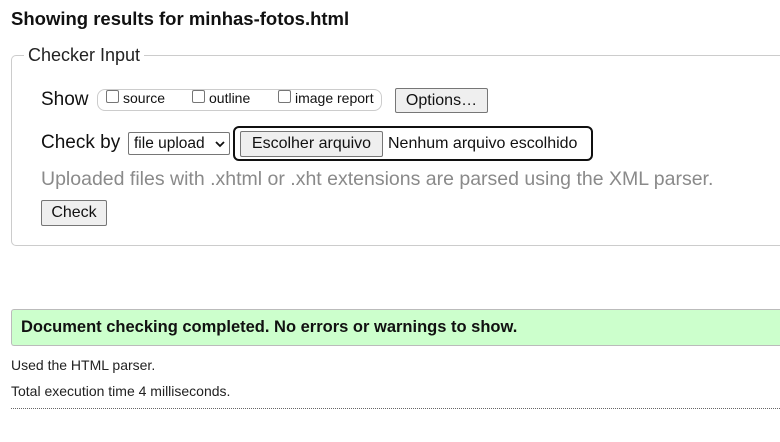 The height and width of the screenshot is (442, 780). What do you see at coordinates (220, 144) in the screenshot?
I see `chevron-down-icon` at bounding box center [220, 144].